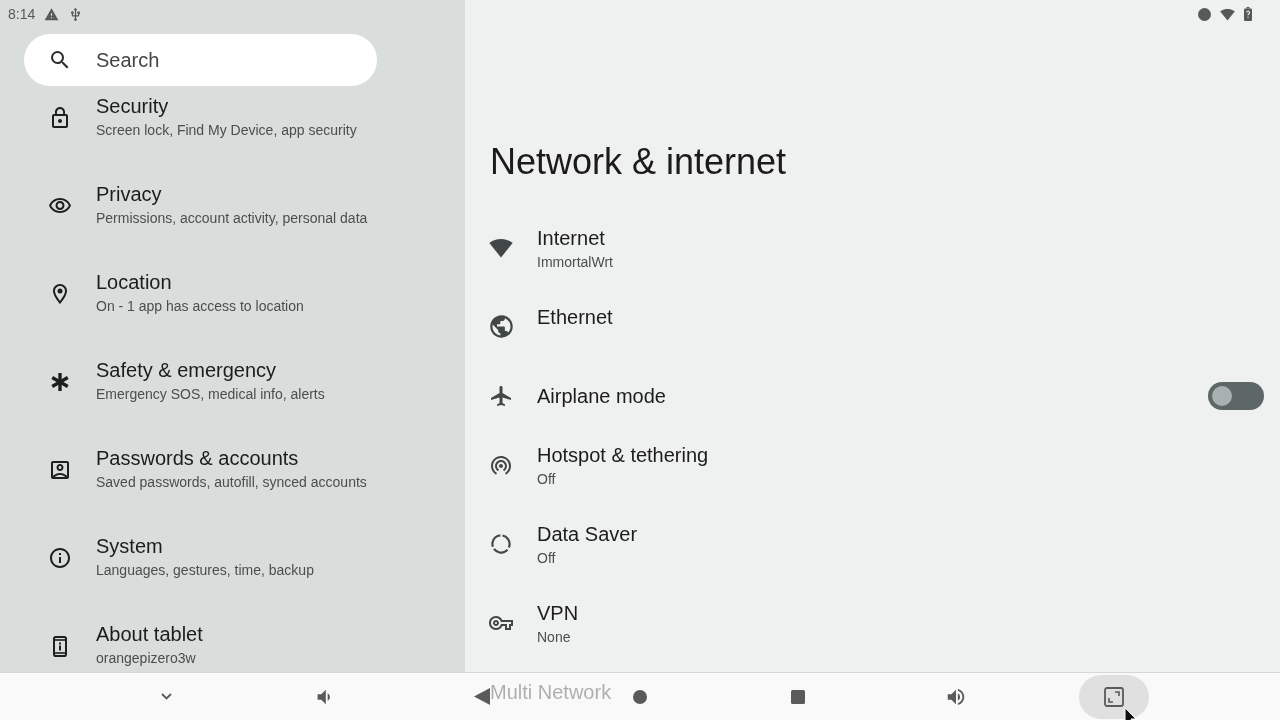  Describe the element at coordinates (1236, 395) in the screenshot. I see `toggle-switch` at that location.